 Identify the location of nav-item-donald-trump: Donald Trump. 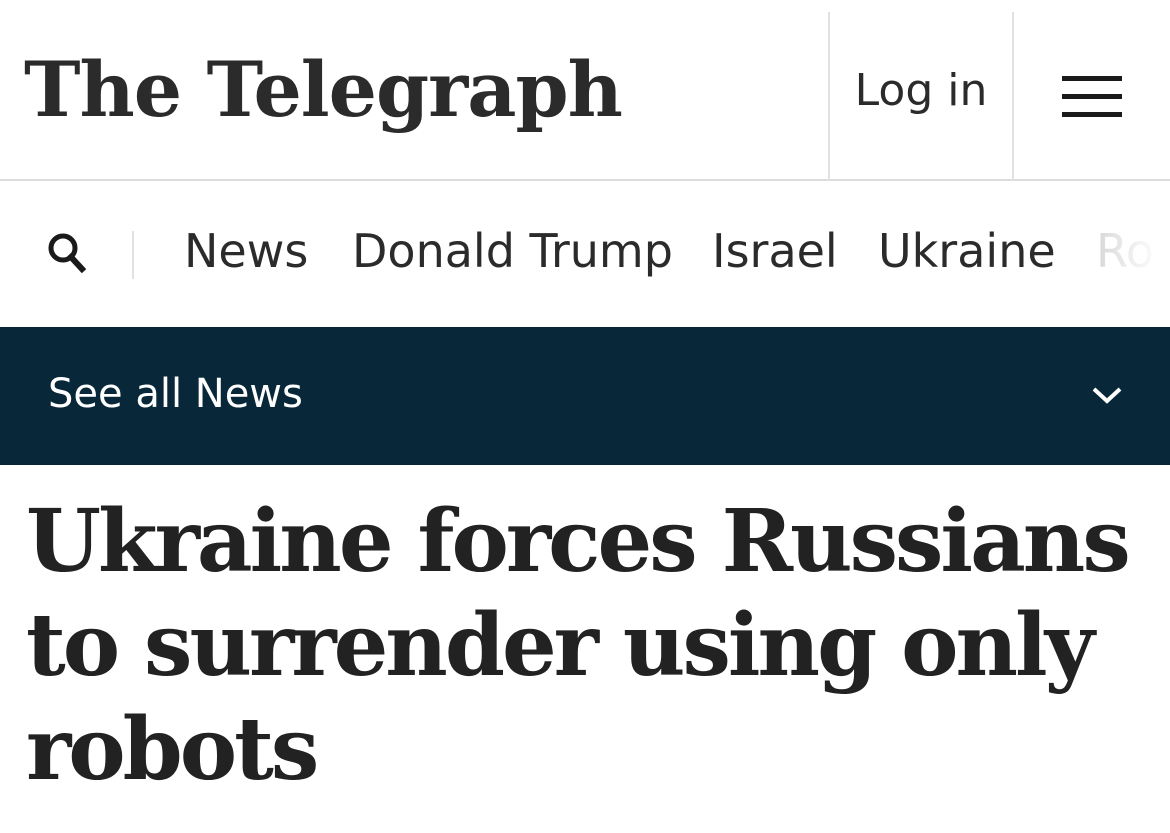
(512, 251).